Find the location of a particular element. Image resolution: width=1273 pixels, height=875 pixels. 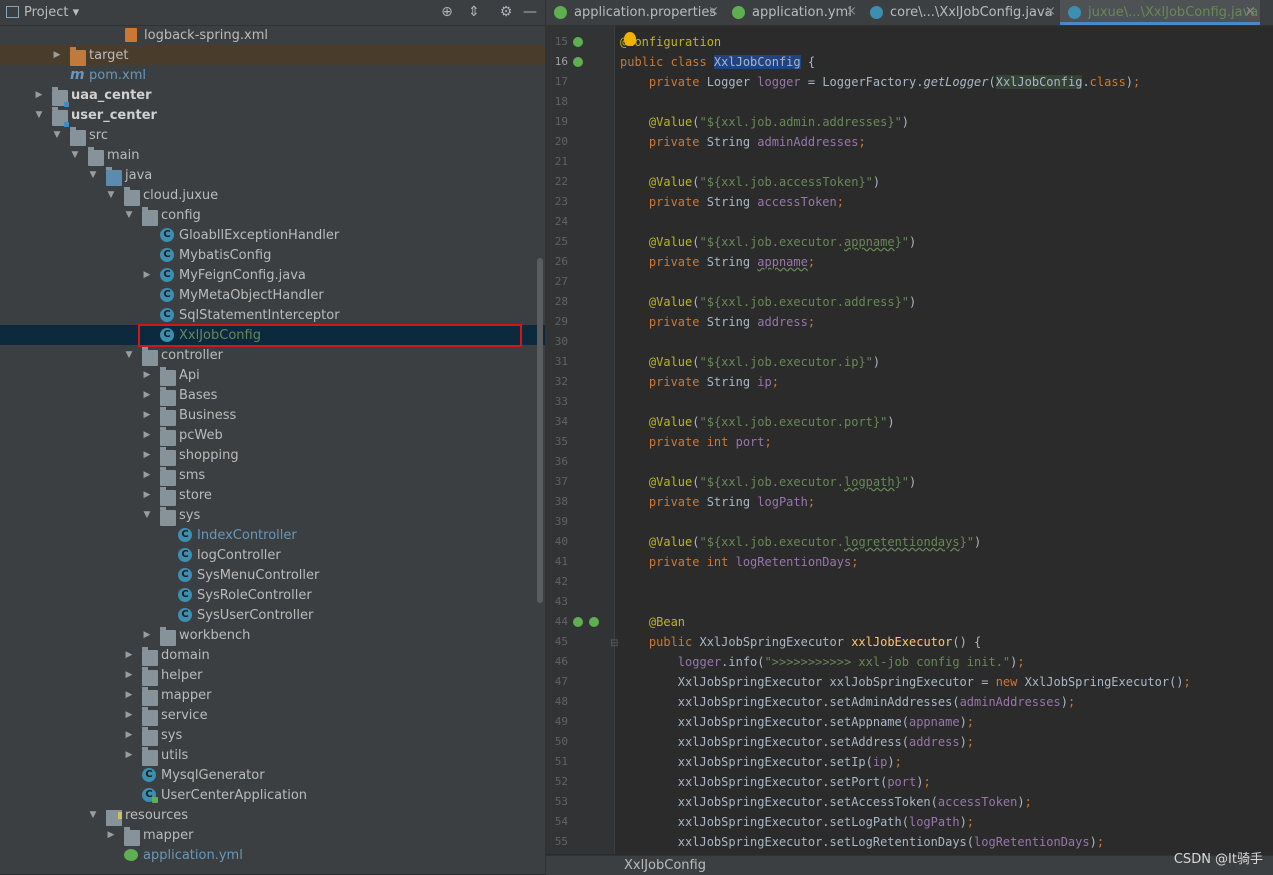

tree-item-usercenterapplication: C UserCenterApplication is located at coordinates (272, 795).